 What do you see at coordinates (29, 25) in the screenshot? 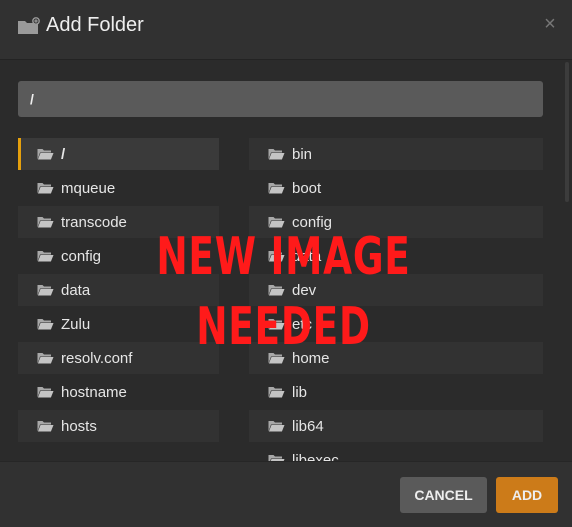
I see `folder-add-icon` at bounding box center [29, 25].